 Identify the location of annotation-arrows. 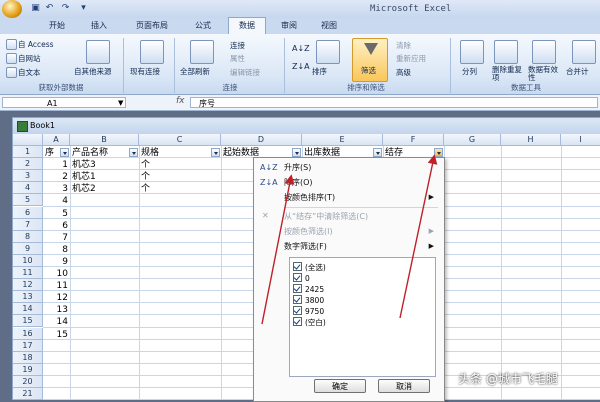
(349, 239).